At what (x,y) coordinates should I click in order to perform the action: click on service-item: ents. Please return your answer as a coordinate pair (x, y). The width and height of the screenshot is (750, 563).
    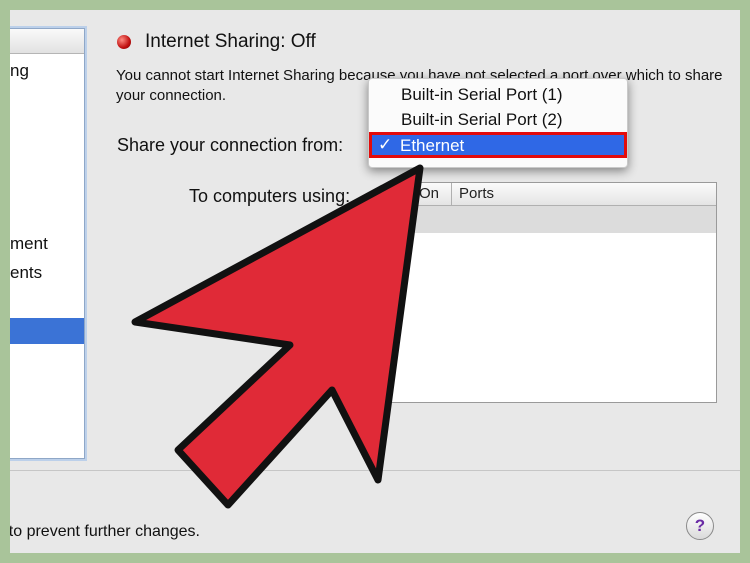
    Looking at the image, I should click on (26, 273).